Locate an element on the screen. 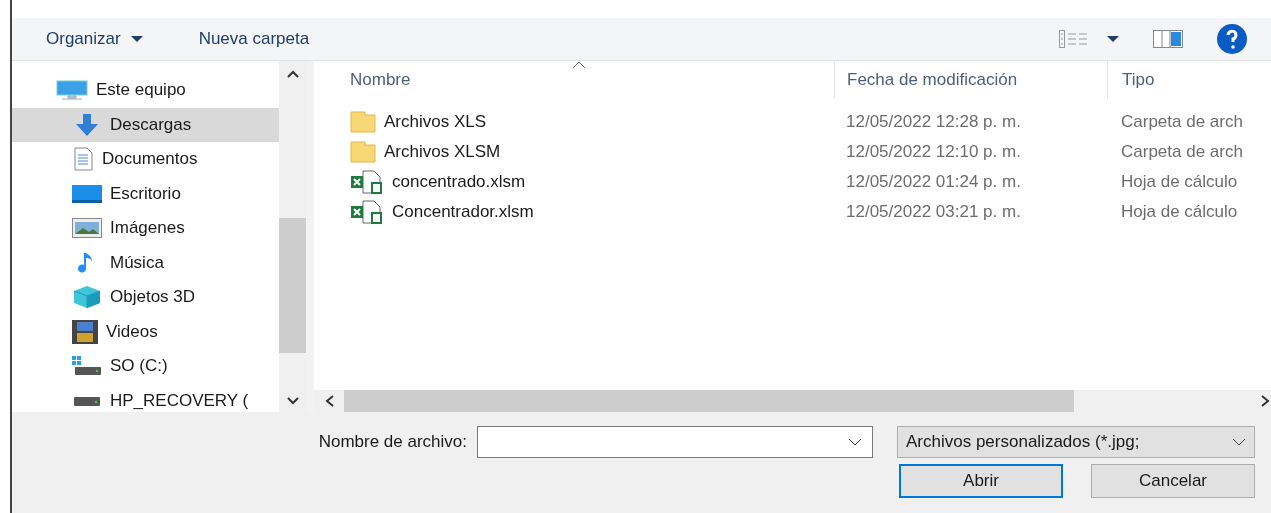 Image resolution: width=1271 pixels, height=513 pixels. document-icon is located at coordinates (83, 159).